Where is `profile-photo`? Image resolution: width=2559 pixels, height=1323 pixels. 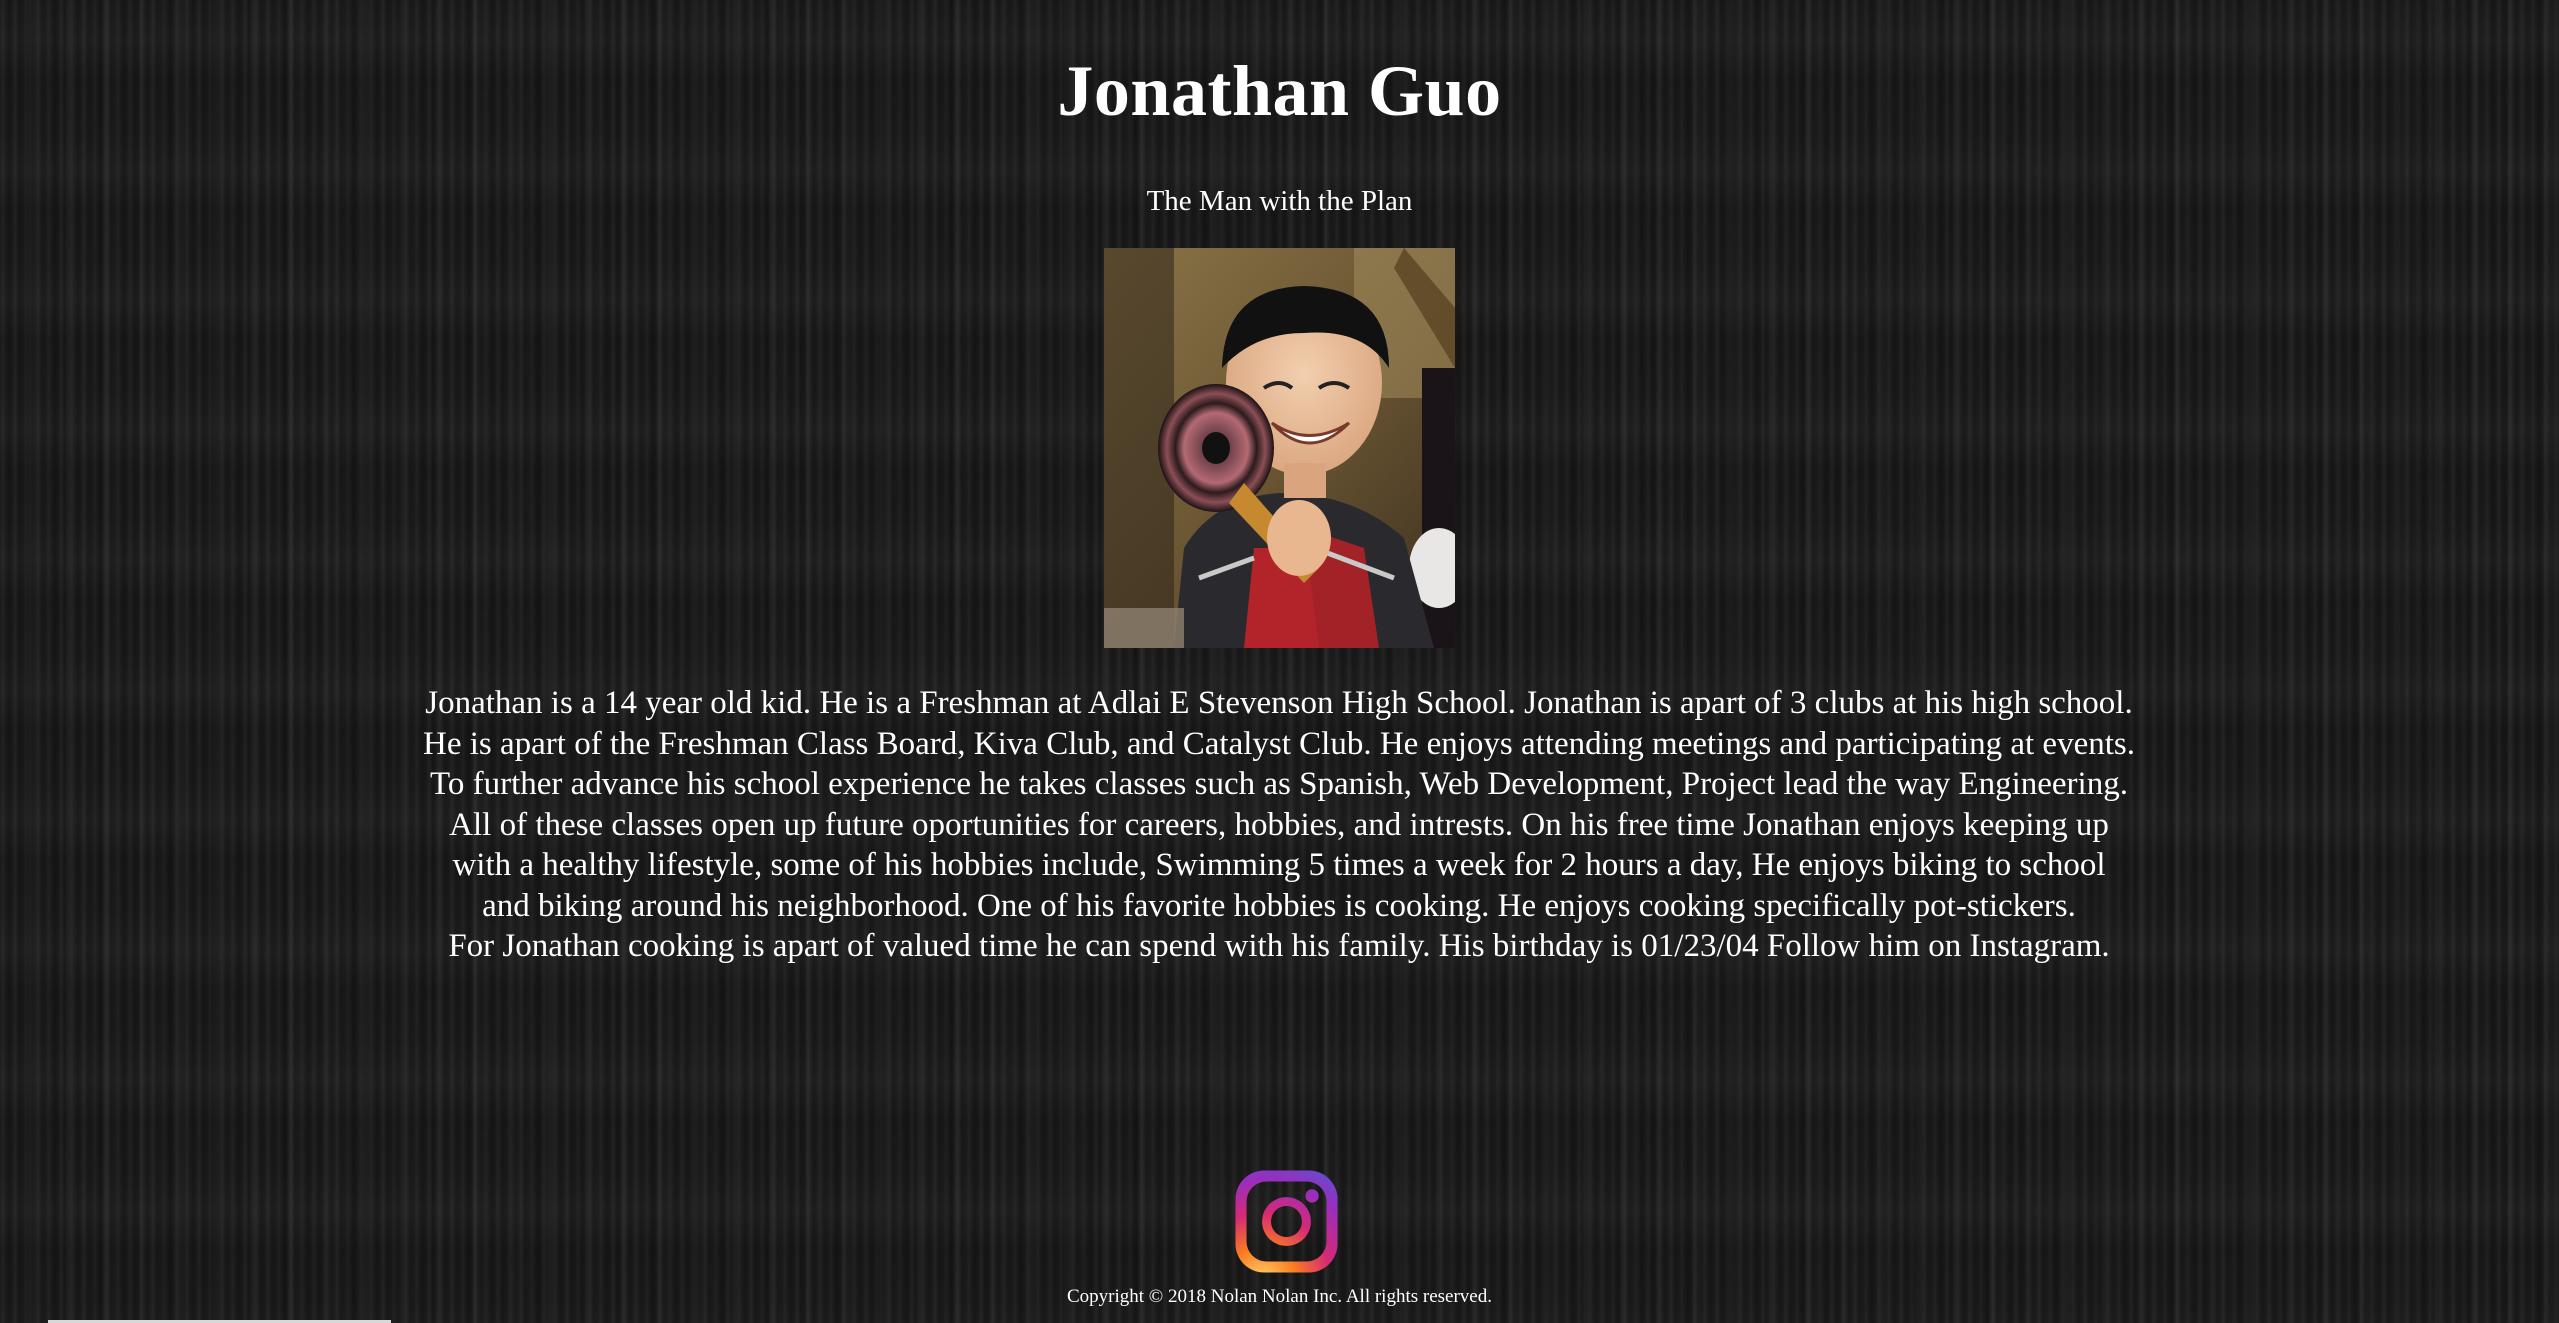 profile-photo is located at coordinates (1279, 448).